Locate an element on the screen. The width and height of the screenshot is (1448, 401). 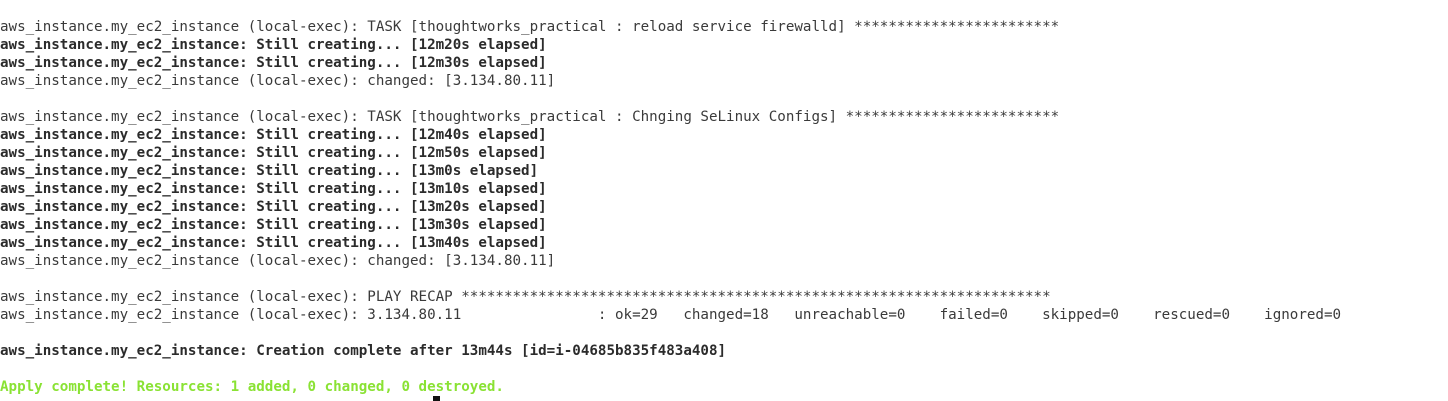
prompt-cursor is located at coordinates (436, 398).